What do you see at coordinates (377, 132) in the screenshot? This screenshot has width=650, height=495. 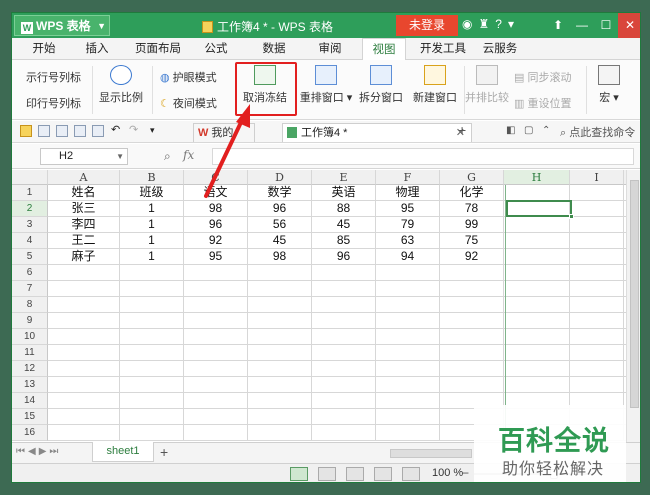 I see `tab-workbook: 工作簿4 * ✕` at bounding box center [377, 132].